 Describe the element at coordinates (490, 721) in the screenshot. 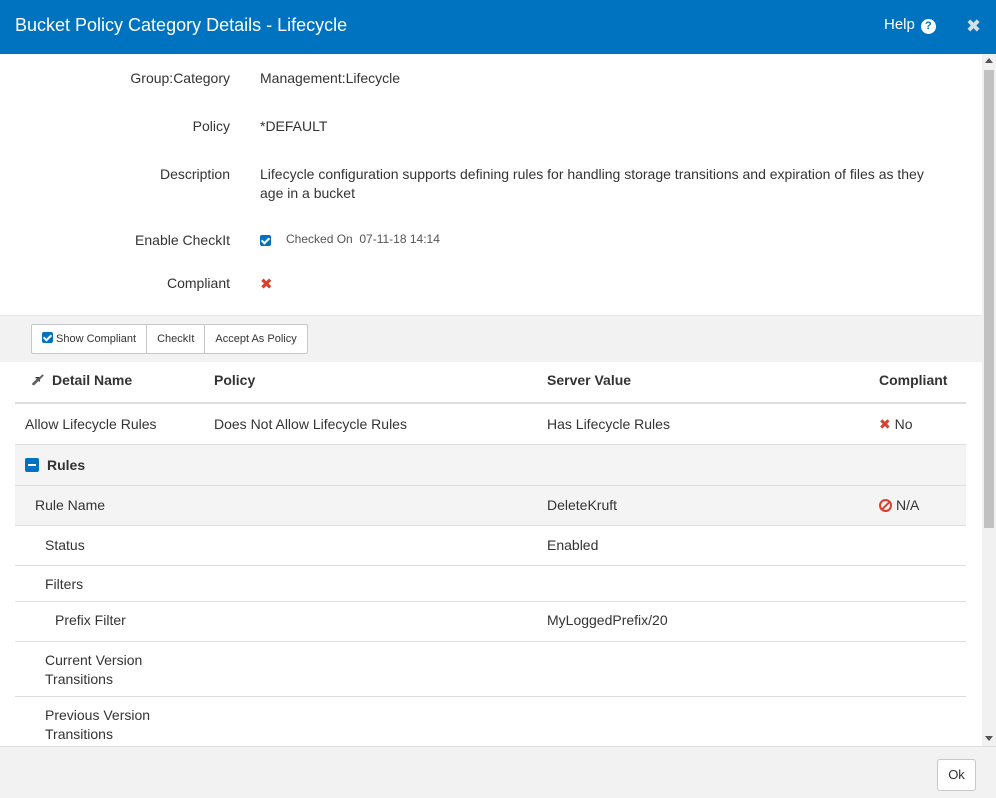

I see `table-row: Previous Version Transitions` at that location.